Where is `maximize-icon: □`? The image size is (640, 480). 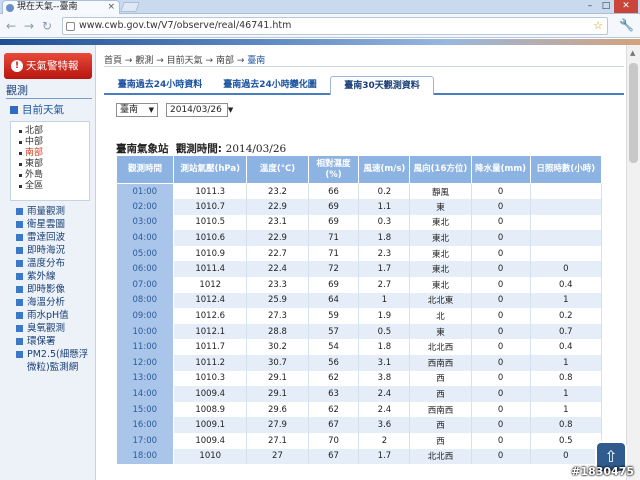 maximize-icon: □ is located at coordinates (606, 6).